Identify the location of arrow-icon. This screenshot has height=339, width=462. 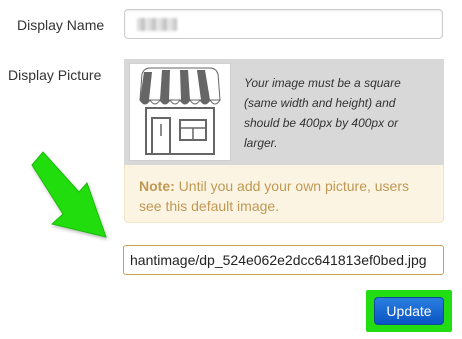
(69, 194).